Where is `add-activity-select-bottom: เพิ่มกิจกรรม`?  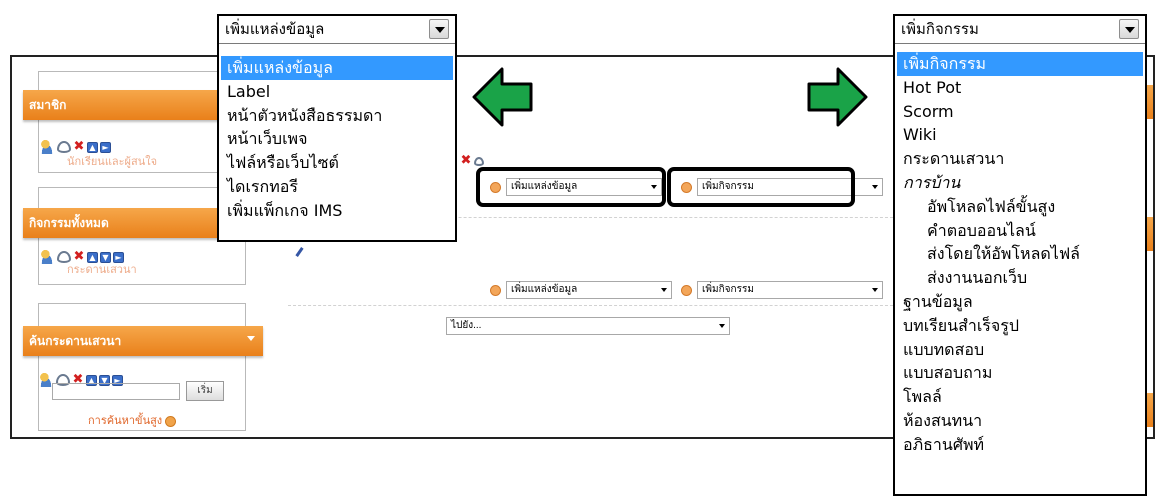
add-activity-select-bottom: เพิ่มกิจกรรม is located at coordinates (790, 290).